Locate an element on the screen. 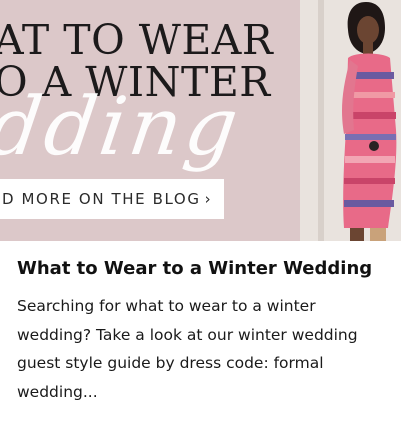  read-more-button: D MORE ON THE BLOG › is located at coordinates (112, 199).